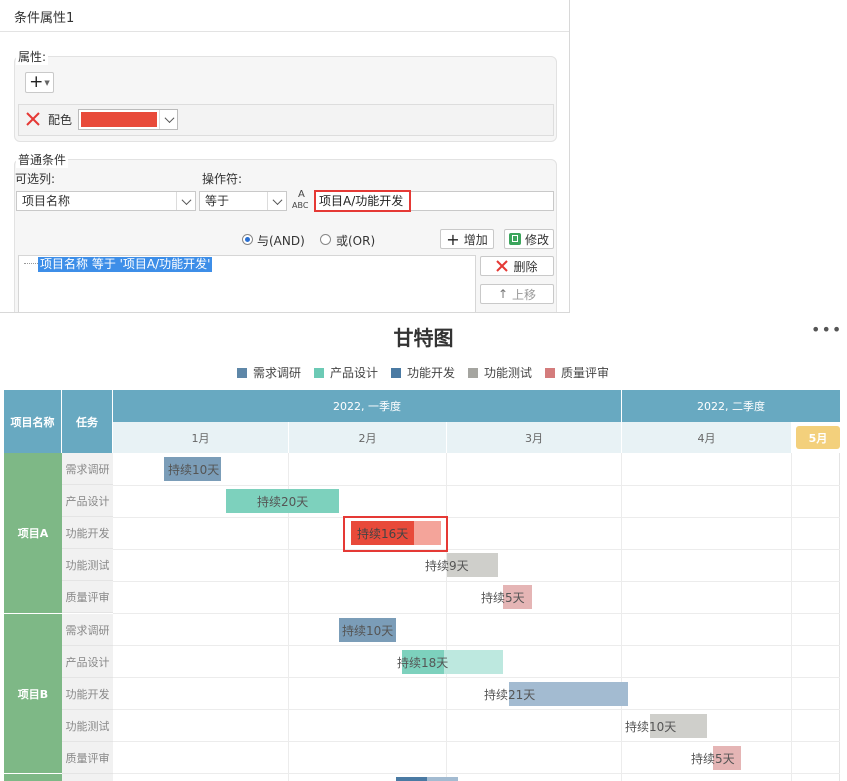 The width and height of the screenshot is (847, 781). I want to click on move-up-button: ↑ 上移, so click(517, 294).